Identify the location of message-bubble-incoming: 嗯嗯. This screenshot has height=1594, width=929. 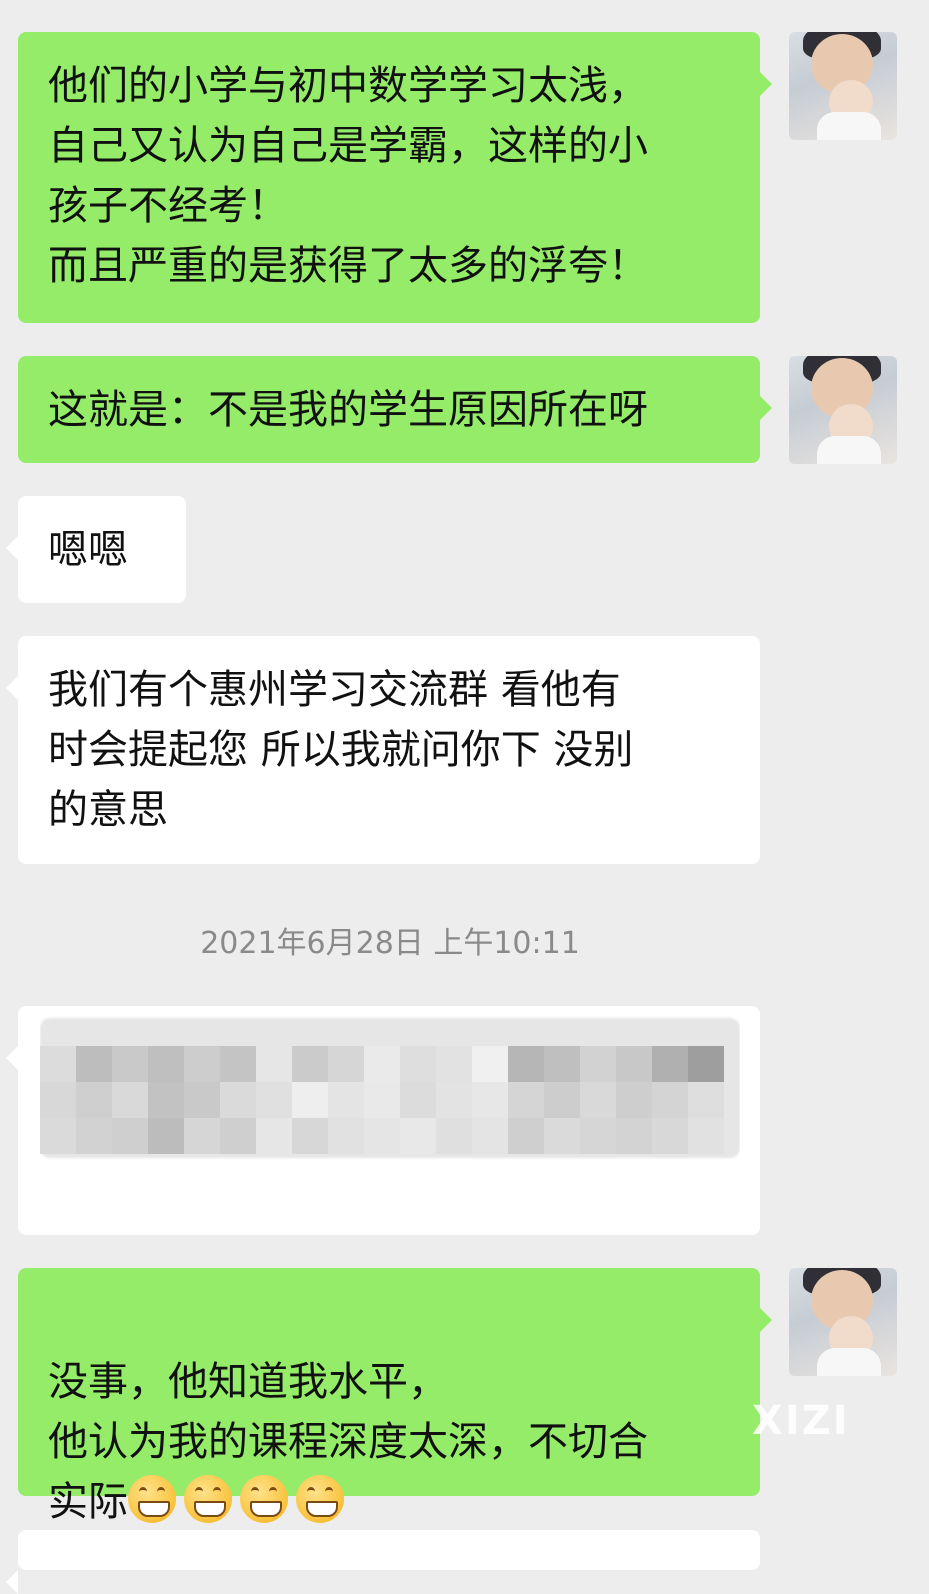
(96, 549).